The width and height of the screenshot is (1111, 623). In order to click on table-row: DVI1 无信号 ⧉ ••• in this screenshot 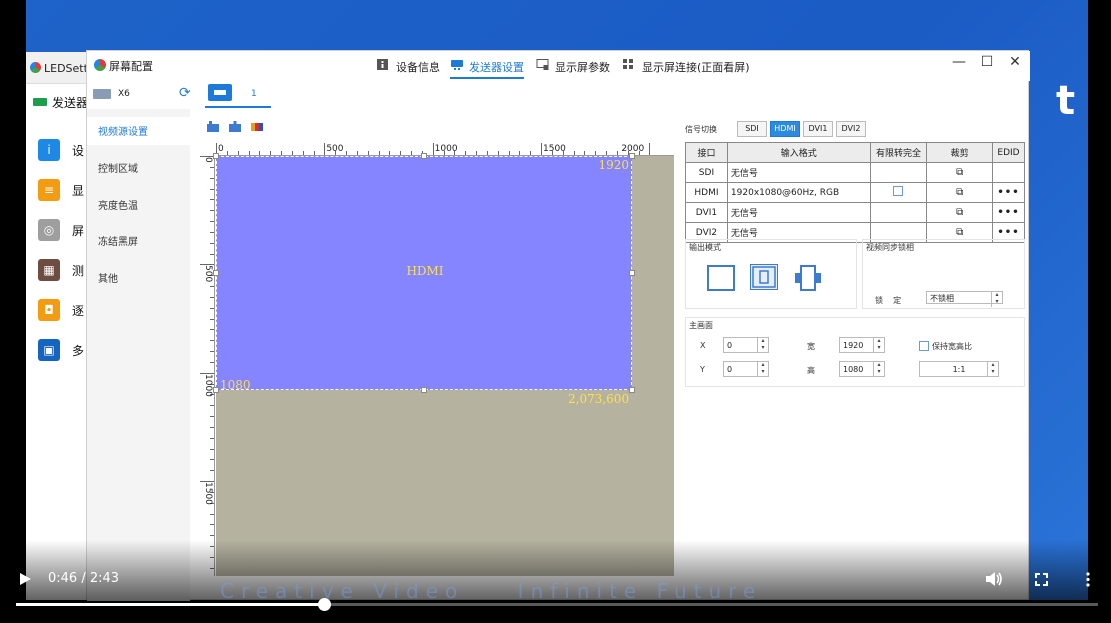, I will do `click(855, 212)`.